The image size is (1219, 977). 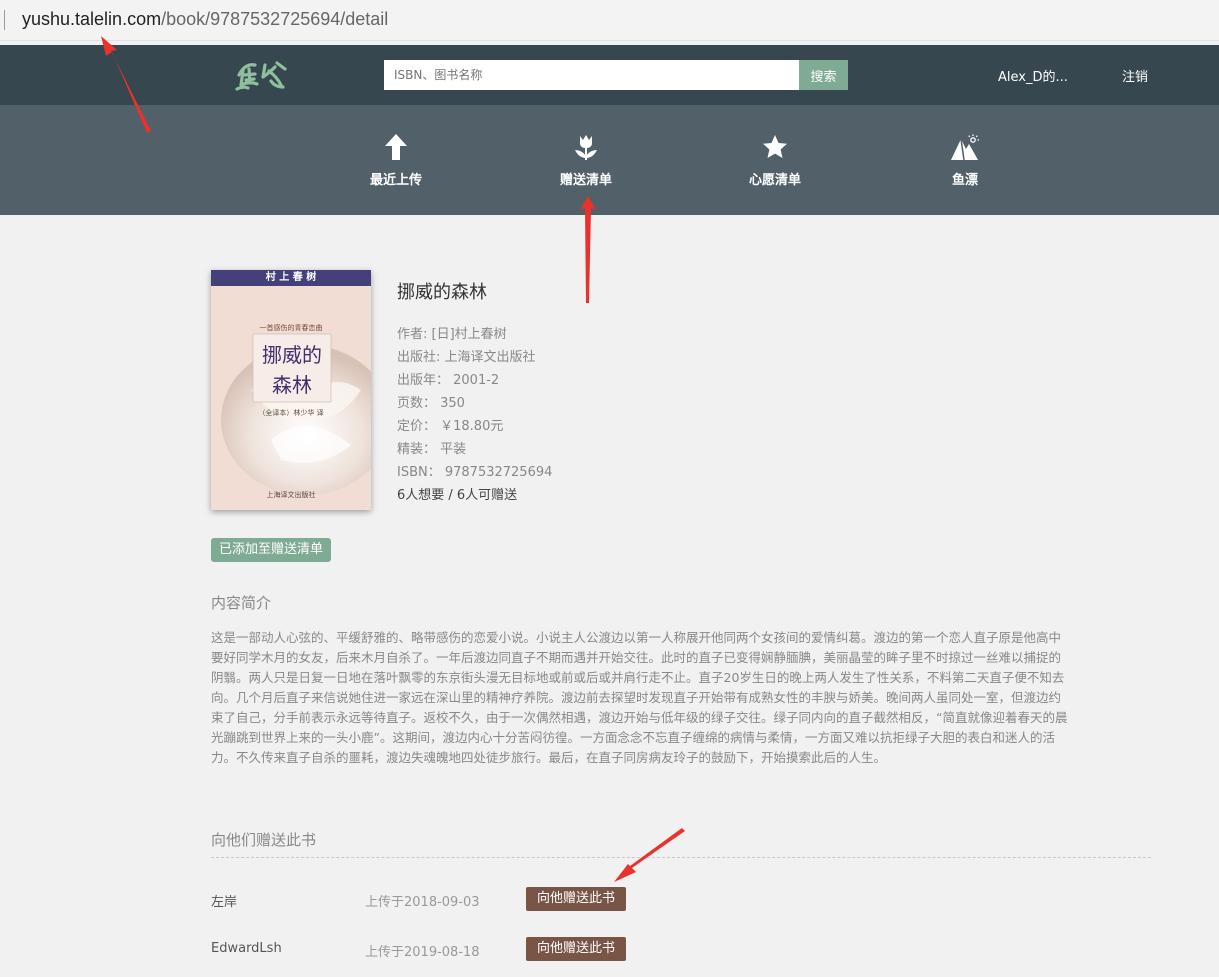 What do you see at coordinates (246, 948) in the screenshot?
I see `donor-name: EdwardLsh` at bounding box center [246, 948].